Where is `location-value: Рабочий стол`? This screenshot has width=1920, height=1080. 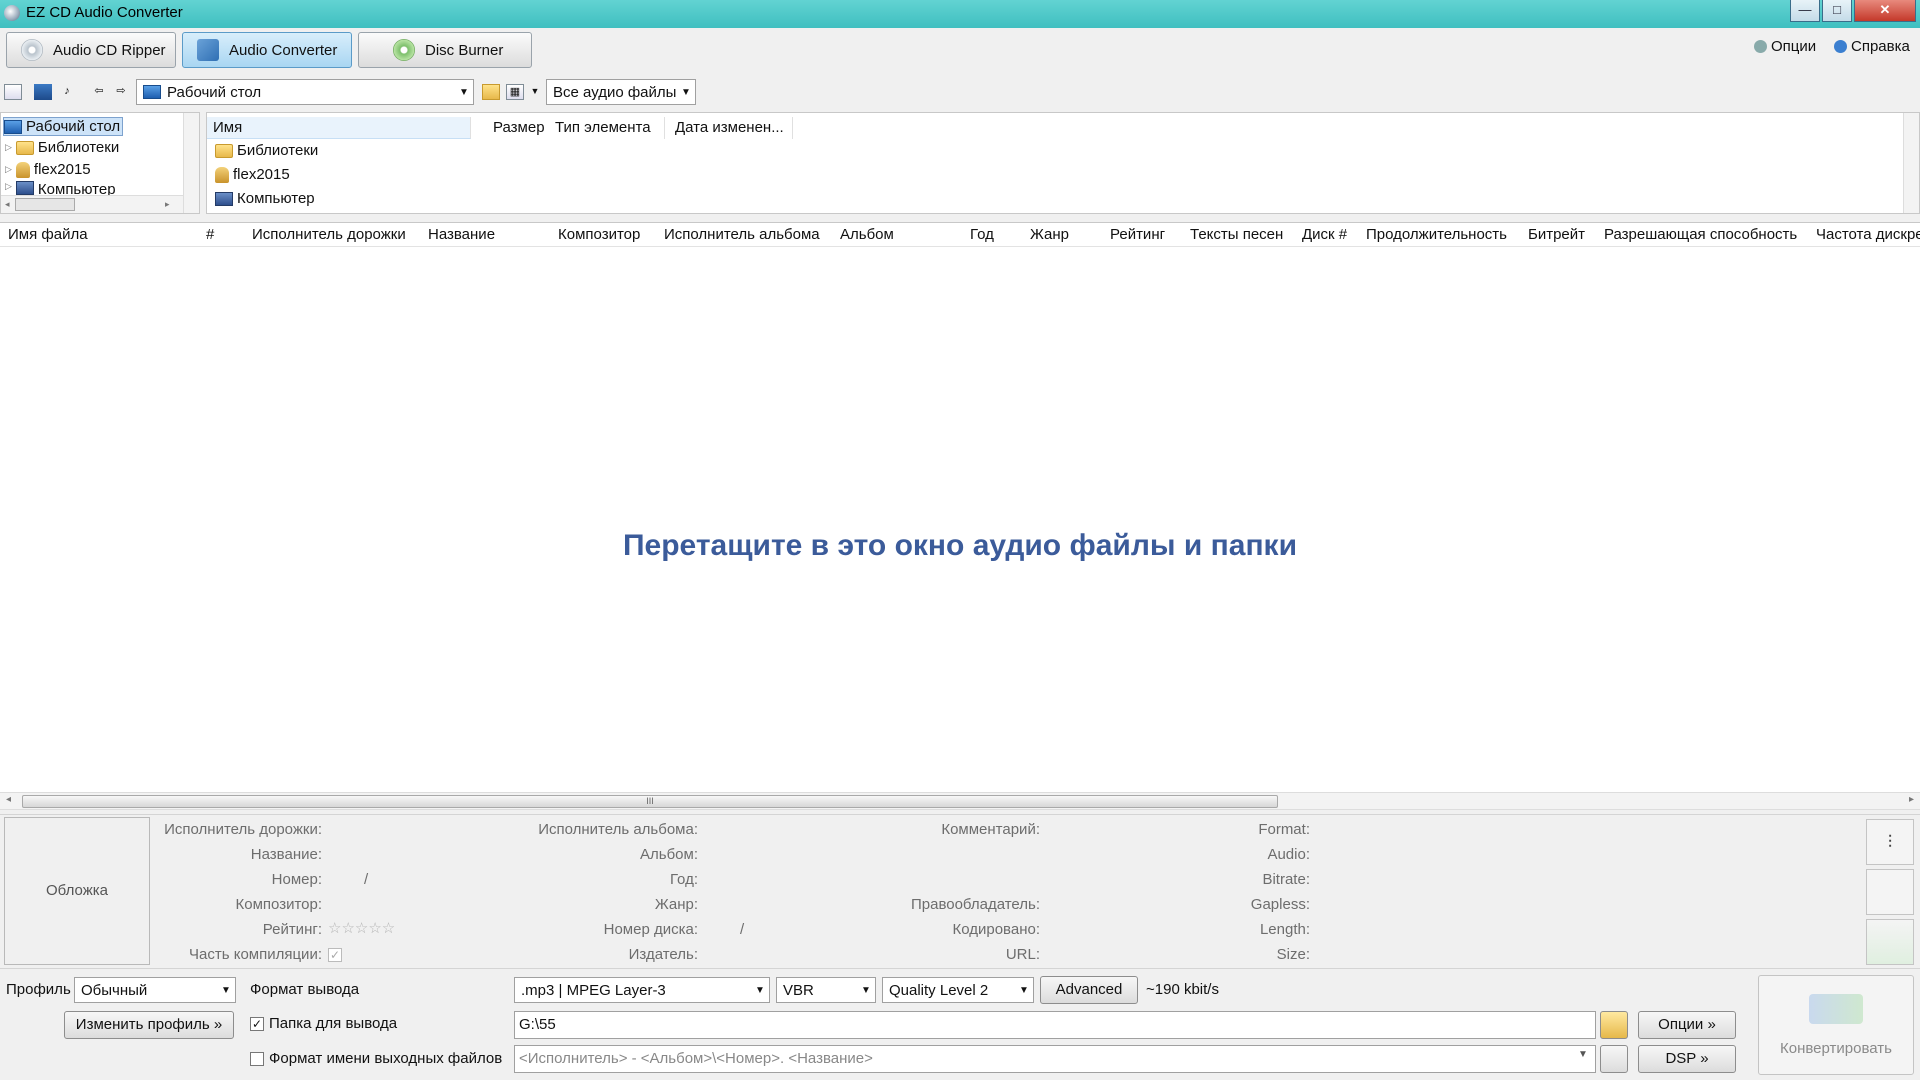 location-value: Рабочий стол is located at coordinates (214, 92).